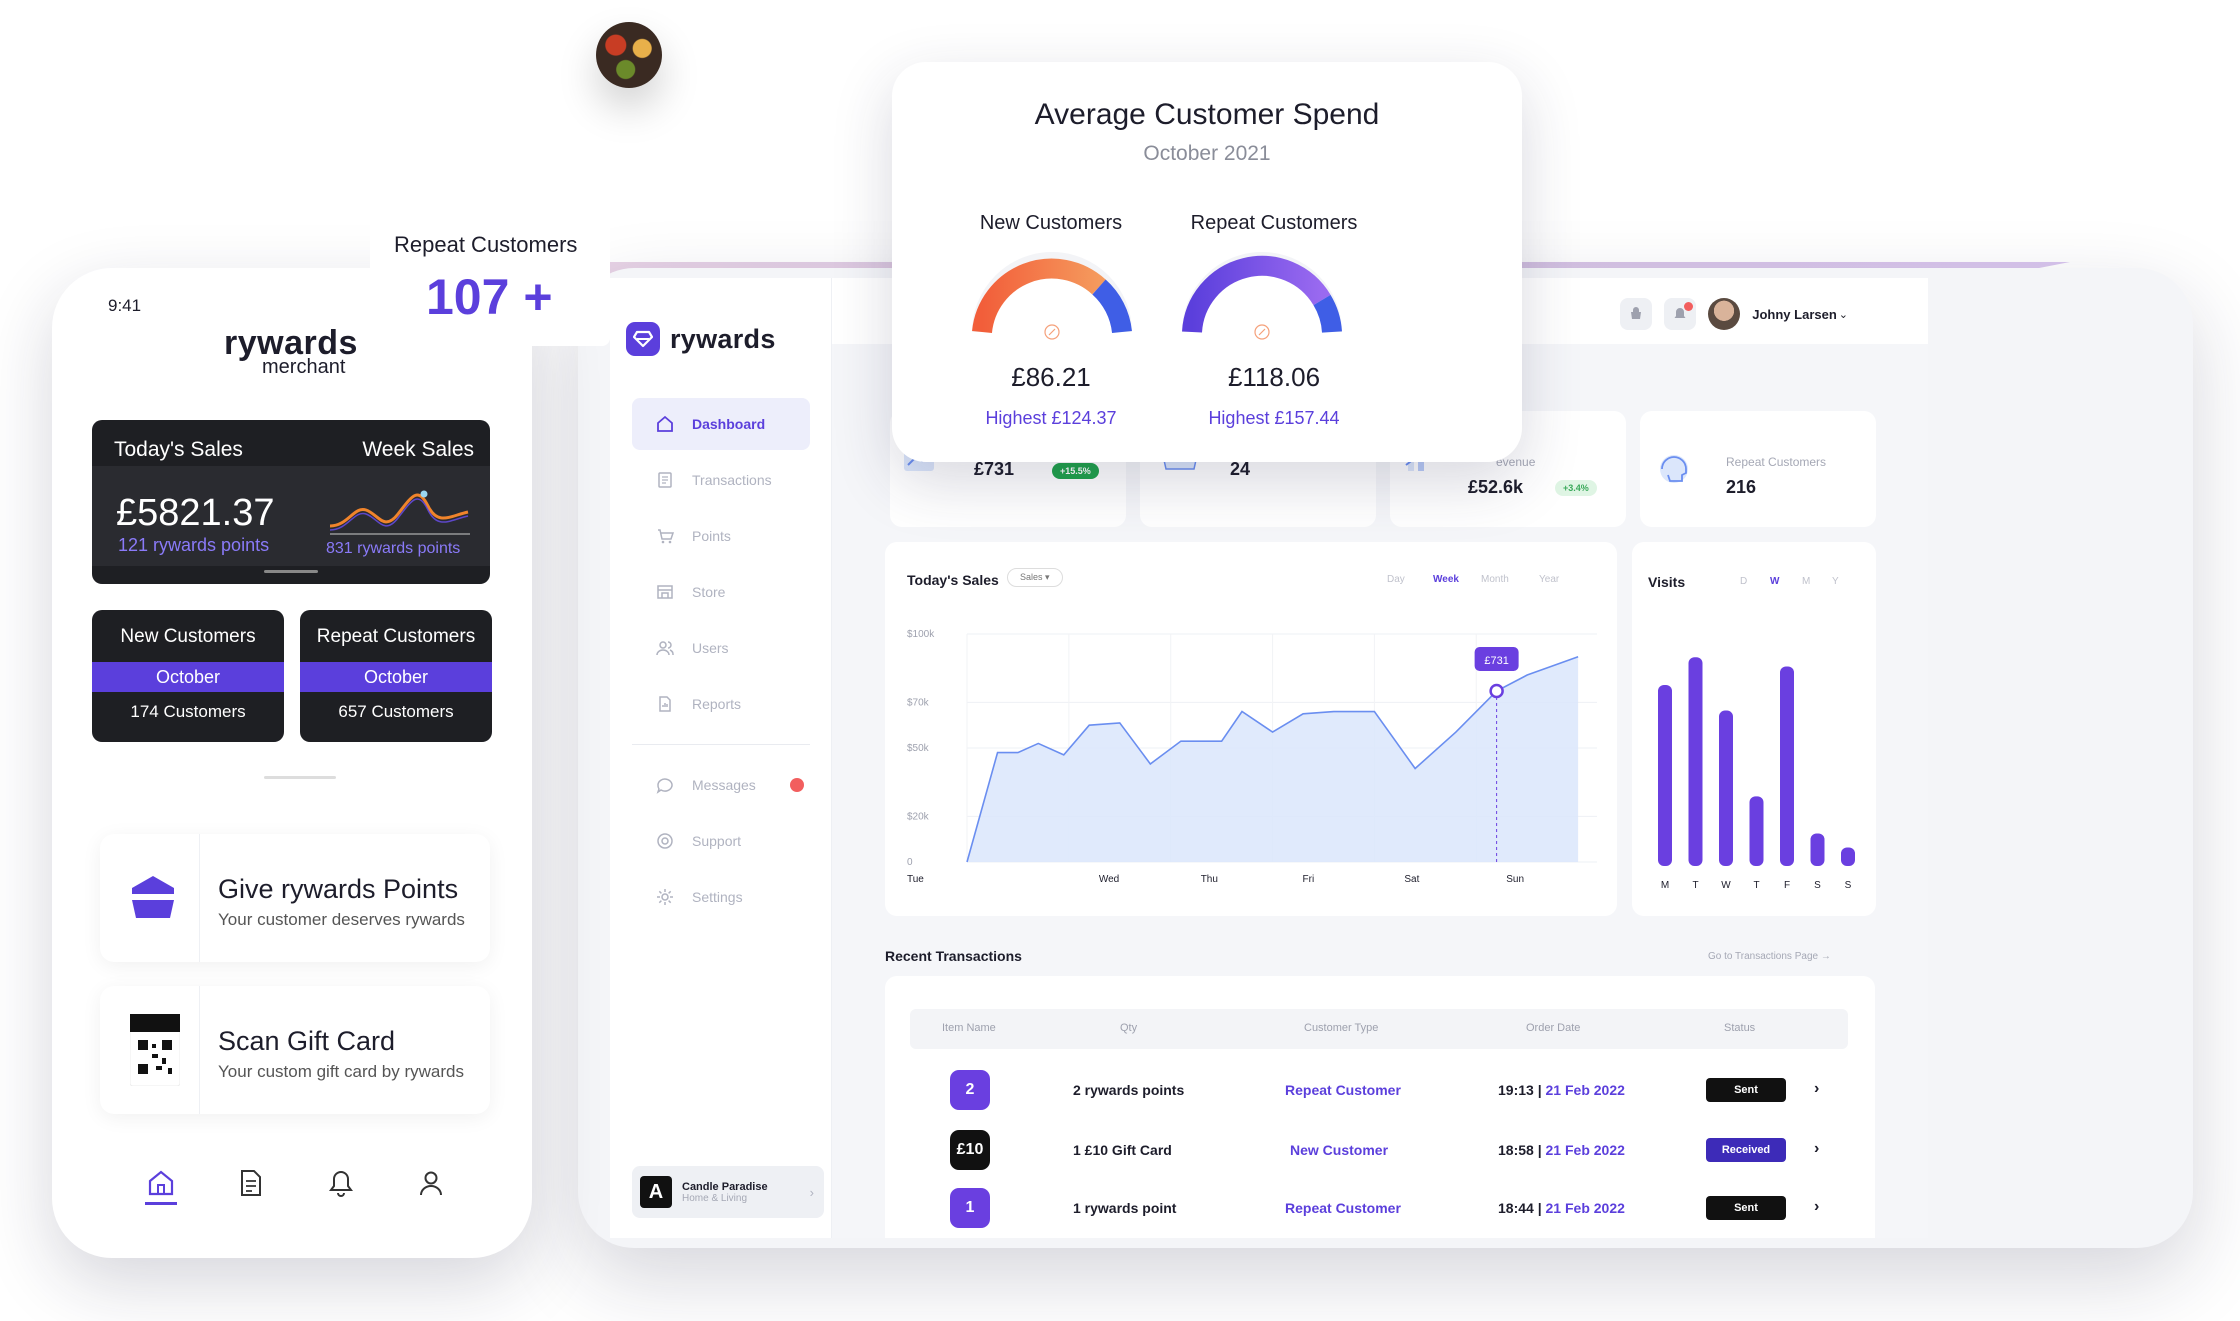 The height and width of the screenshot is (1321, 2240). What do you see at coordinates (1754, 729) in the screenshot?
I see `visits-card: Visits D W M Y MTWTFSS` at bounding box center [1754, 729].